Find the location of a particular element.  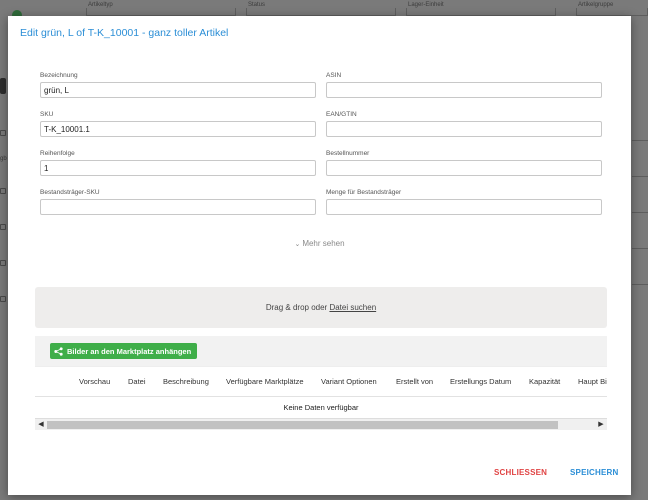

column-header: Verfügbare Marktplätze is located at coordinates (265, 381).